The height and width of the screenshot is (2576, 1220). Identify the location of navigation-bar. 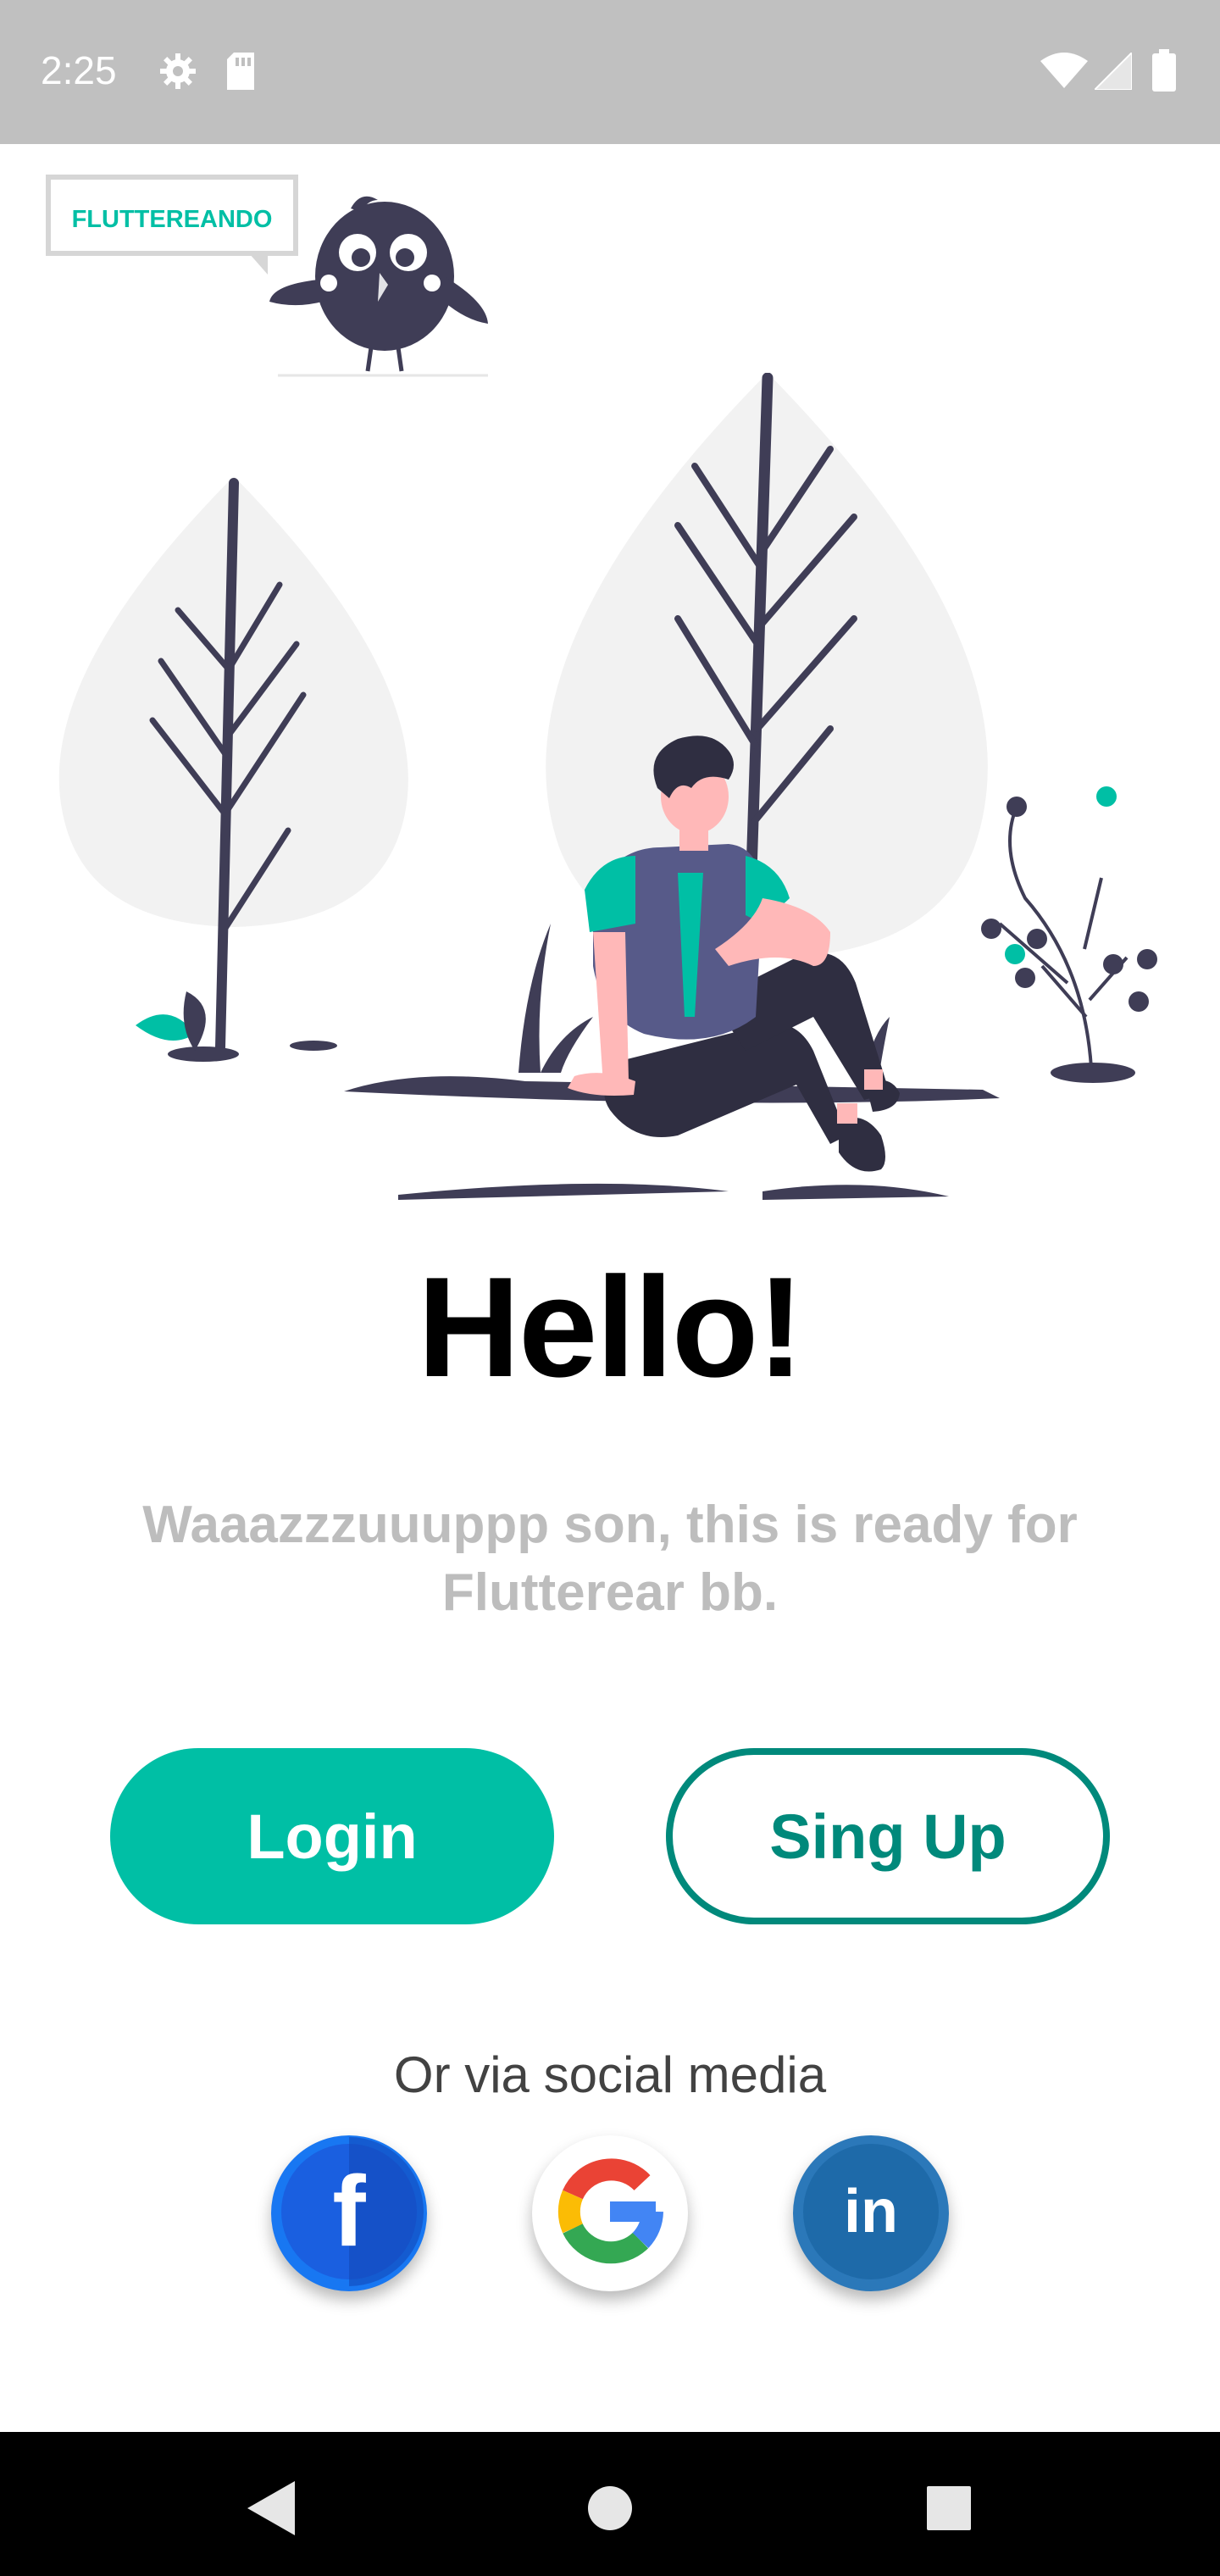
(610, 2504).